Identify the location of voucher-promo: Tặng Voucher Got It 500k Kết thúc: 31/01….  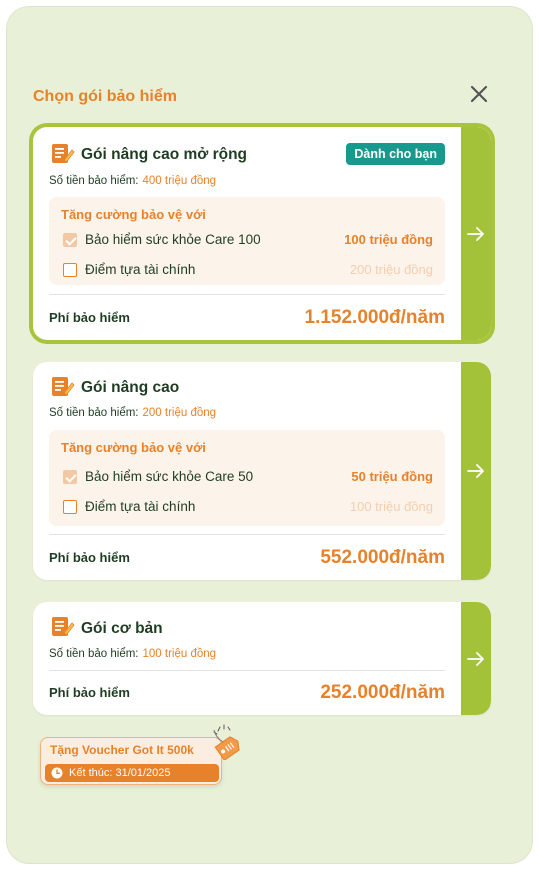
(131, 761).